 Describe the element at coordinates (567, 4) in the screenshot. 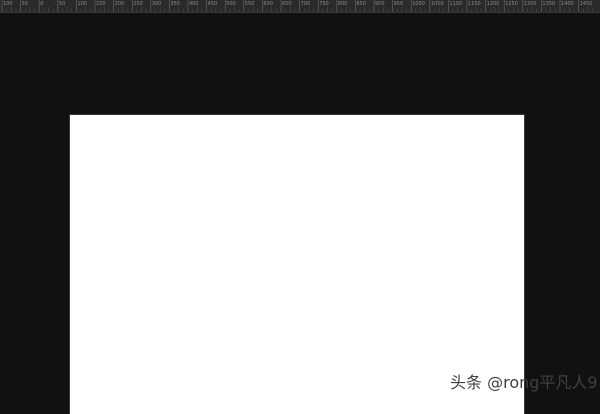

I see `ruler-label: 1400` at that location.